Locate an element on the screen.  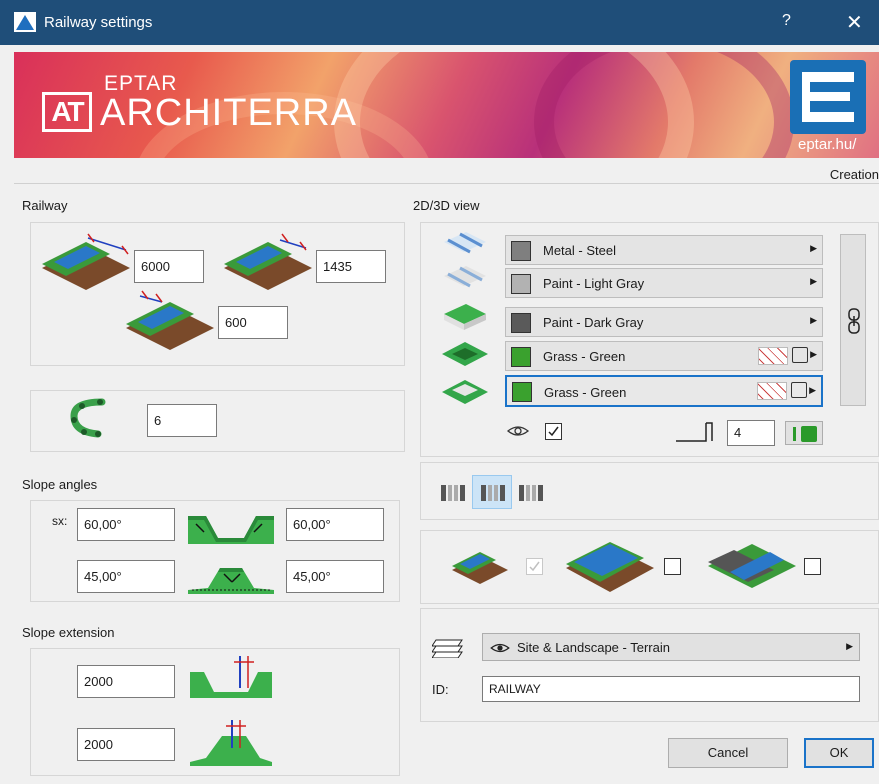
track-gauge-icon is located at coordinates (268, 261).